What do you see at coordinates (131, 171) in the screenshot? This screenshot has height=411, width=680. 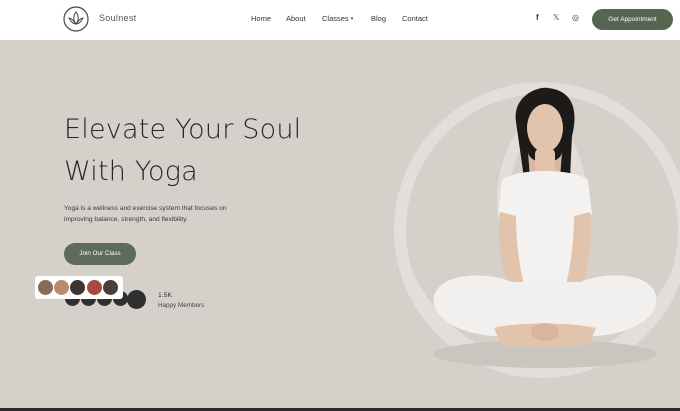 I see `hero-title-line2: With Yoga` at bounding box center [131, 171].